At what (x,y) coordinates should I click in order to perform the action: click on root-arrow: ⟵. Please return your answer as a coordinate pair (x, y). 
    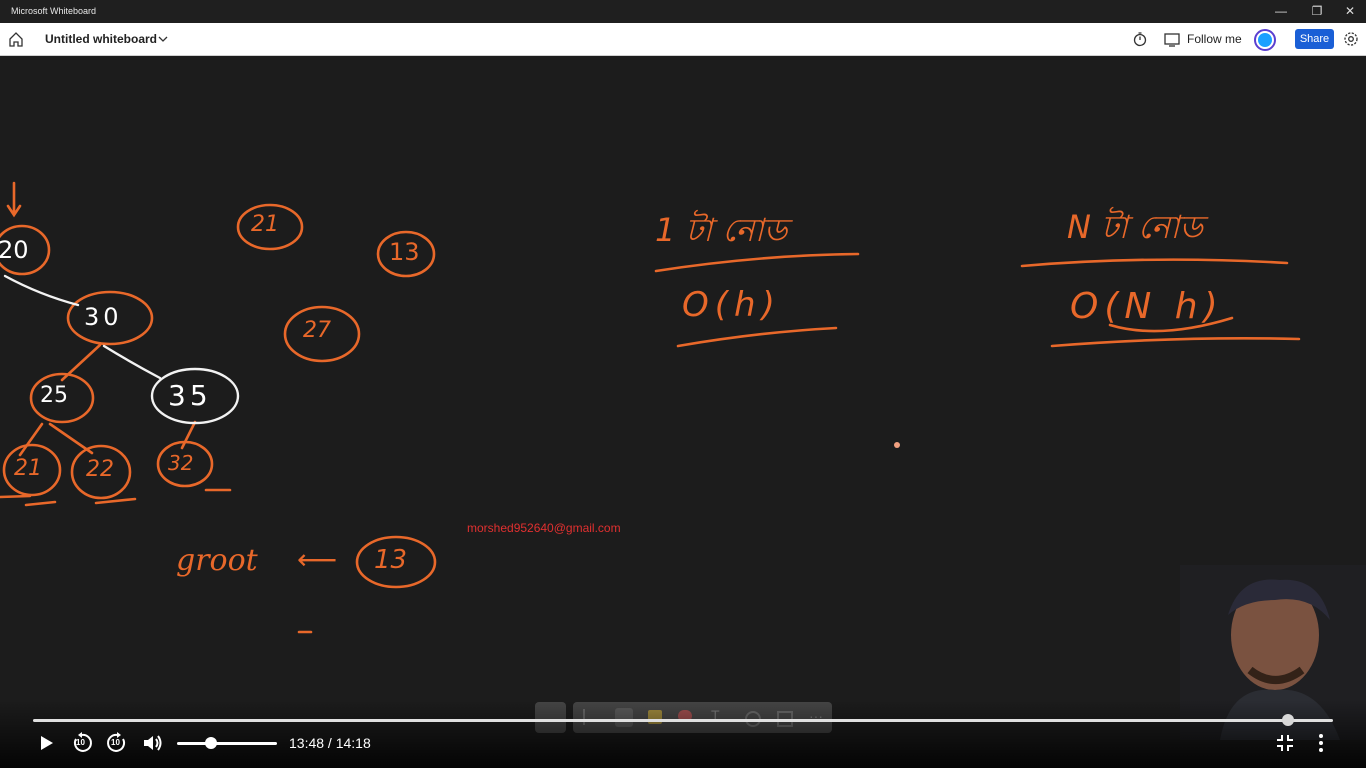
    Looking at the image, I should click on (317, 559).